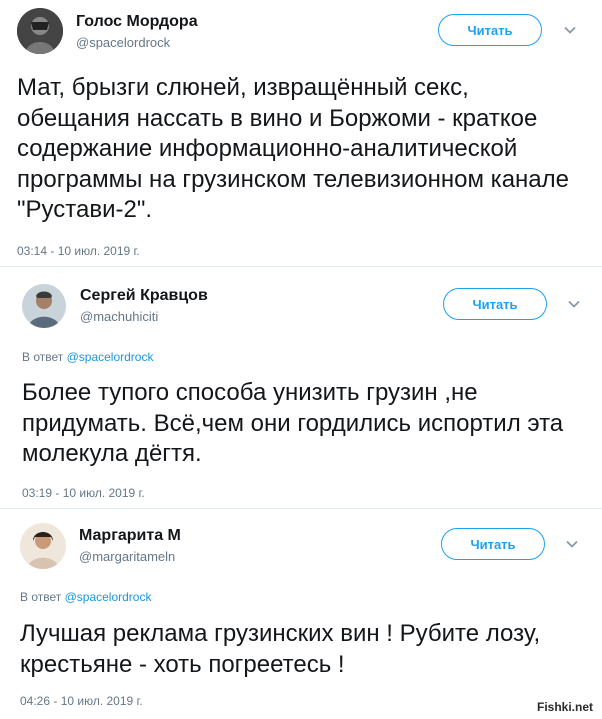 The image size is (602, 719). I want to click on display-name: Маргарита М, so click(130, 536).